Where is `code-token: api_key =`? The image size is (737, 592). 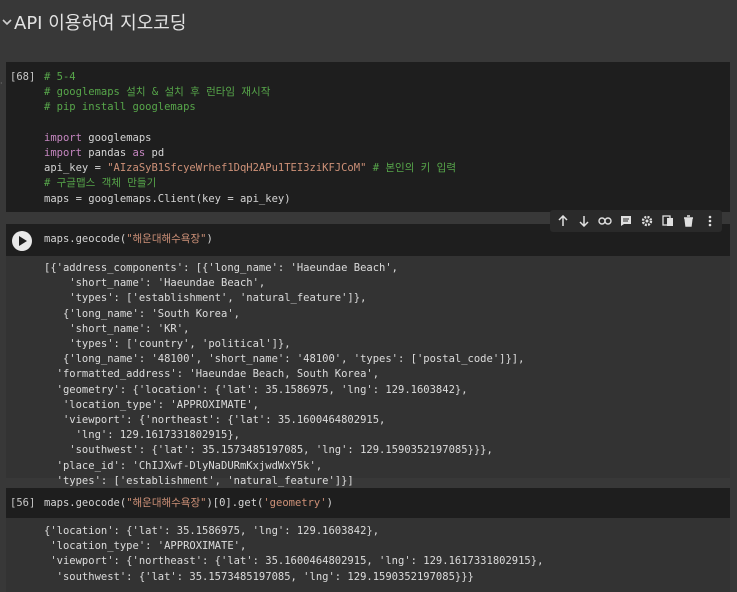 code-token: api_key = is located at coordinates (76, 168).